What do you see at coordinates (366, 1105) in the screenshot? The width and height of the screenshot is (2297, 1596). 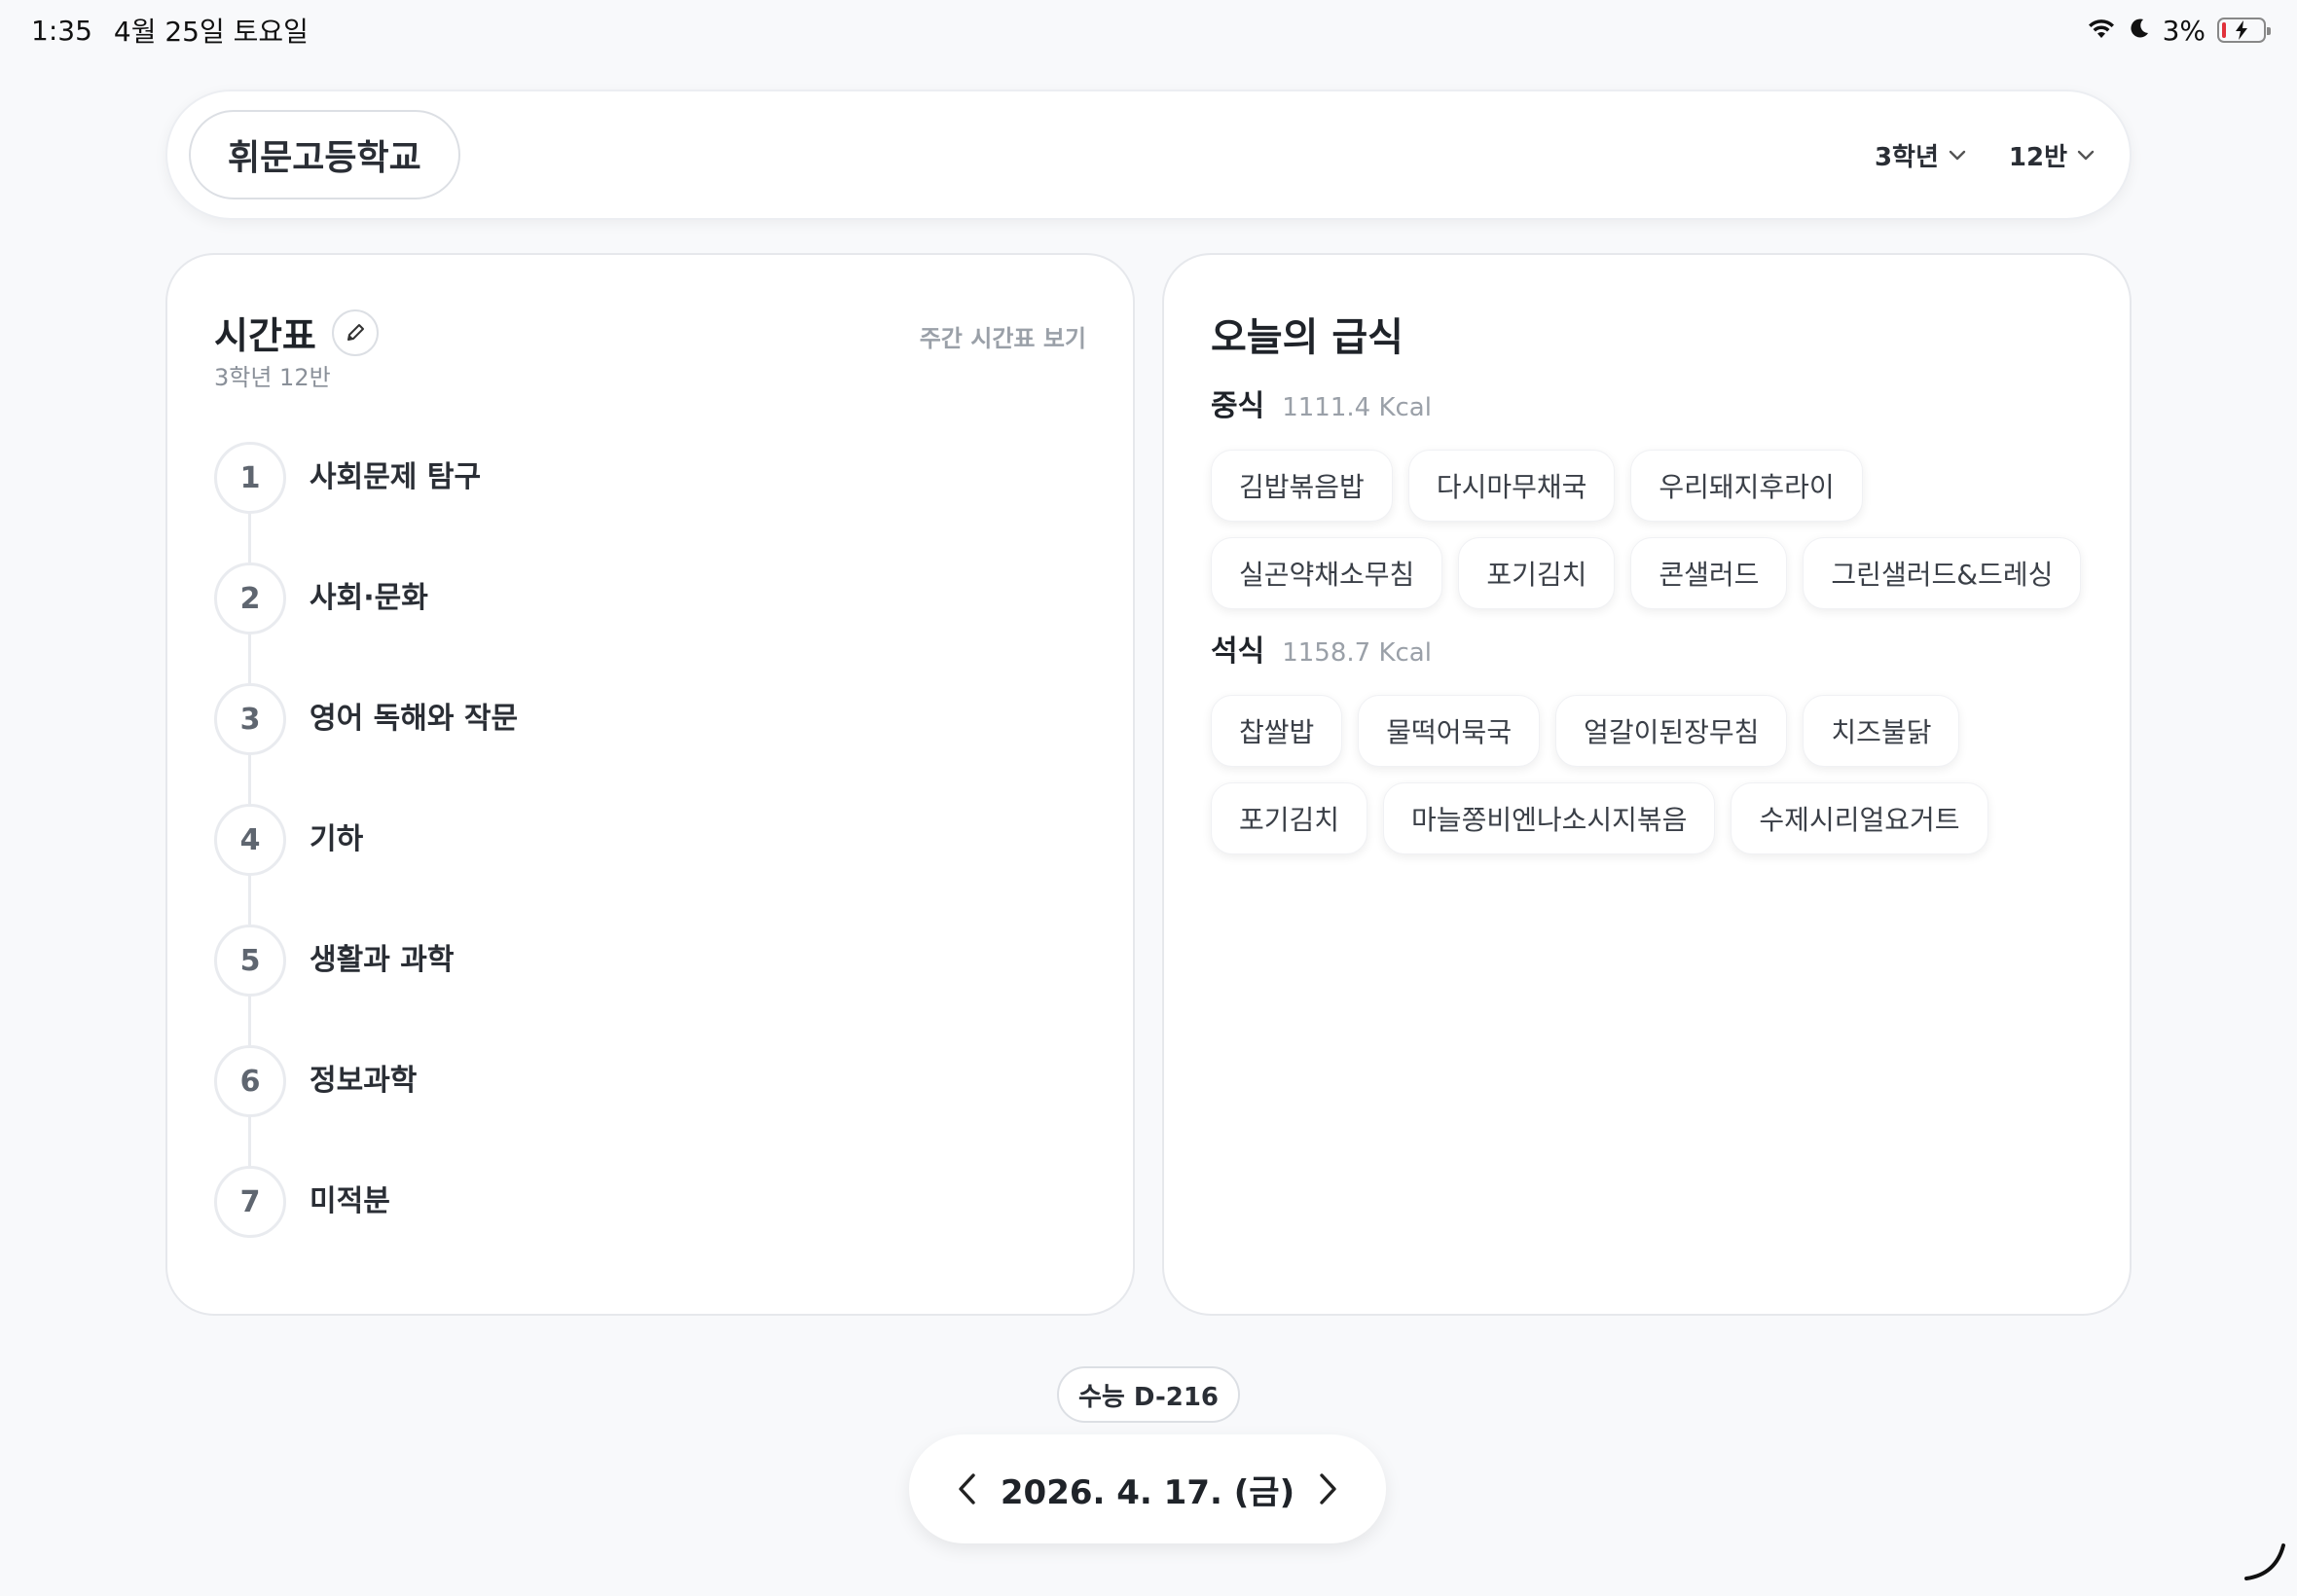 I see `period-item: 6 정보과학` at bounding box center [366, 1105].